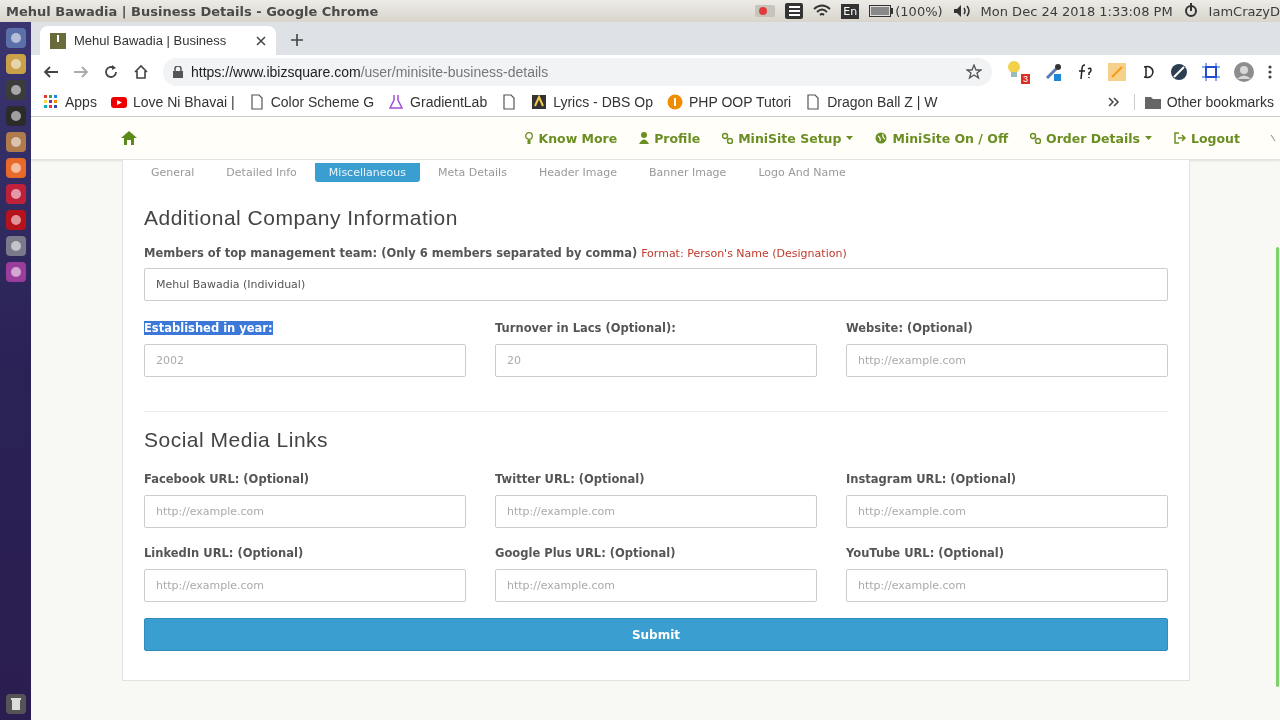  What do you see at coordinates (577, 71) in the screenshot?
I see `address-bar: https://www.ibizsquare.com/user/minisite-business-details` at bounding box center [577, 71].